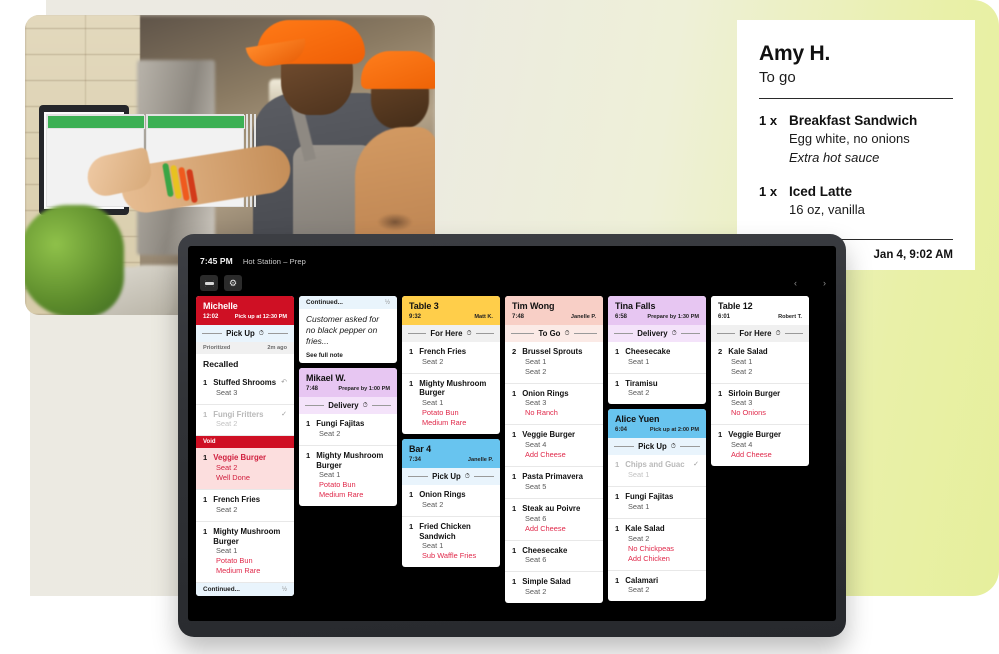  I want to click on ticket-item: 1 Cheesecake Seat 6, so click(554, 557).